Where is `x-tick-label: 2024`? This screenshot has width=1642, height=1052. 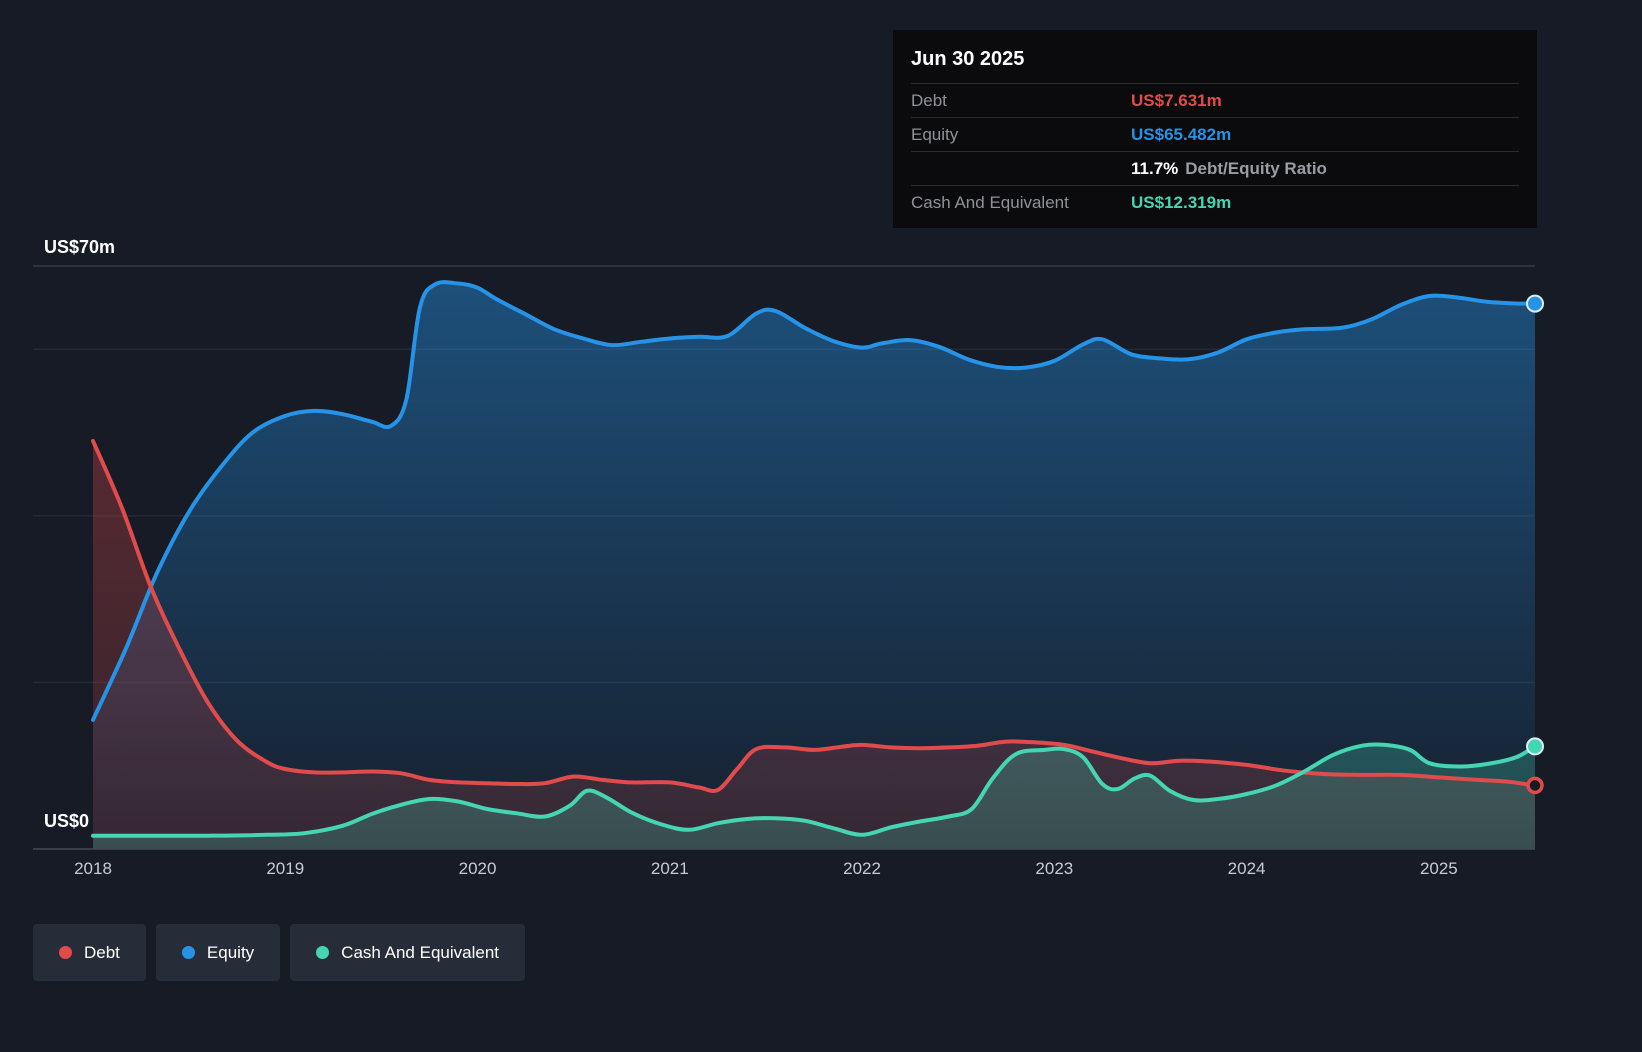
x-tick-label: 2024 is located at coordinates (1246, 868).